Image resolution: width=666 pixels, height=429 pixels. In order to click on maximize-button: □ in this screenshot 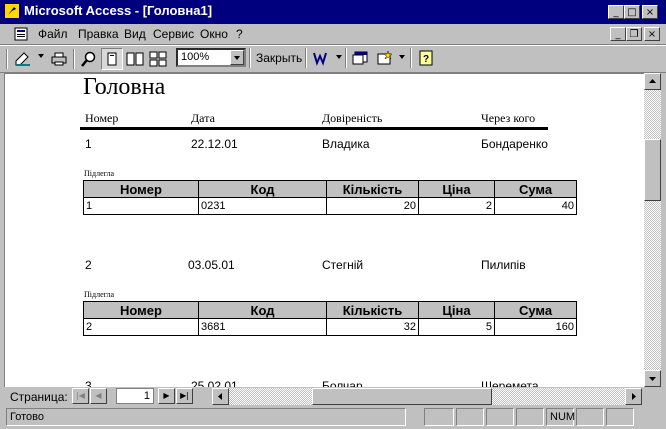, I will do `click(632, 12)`.